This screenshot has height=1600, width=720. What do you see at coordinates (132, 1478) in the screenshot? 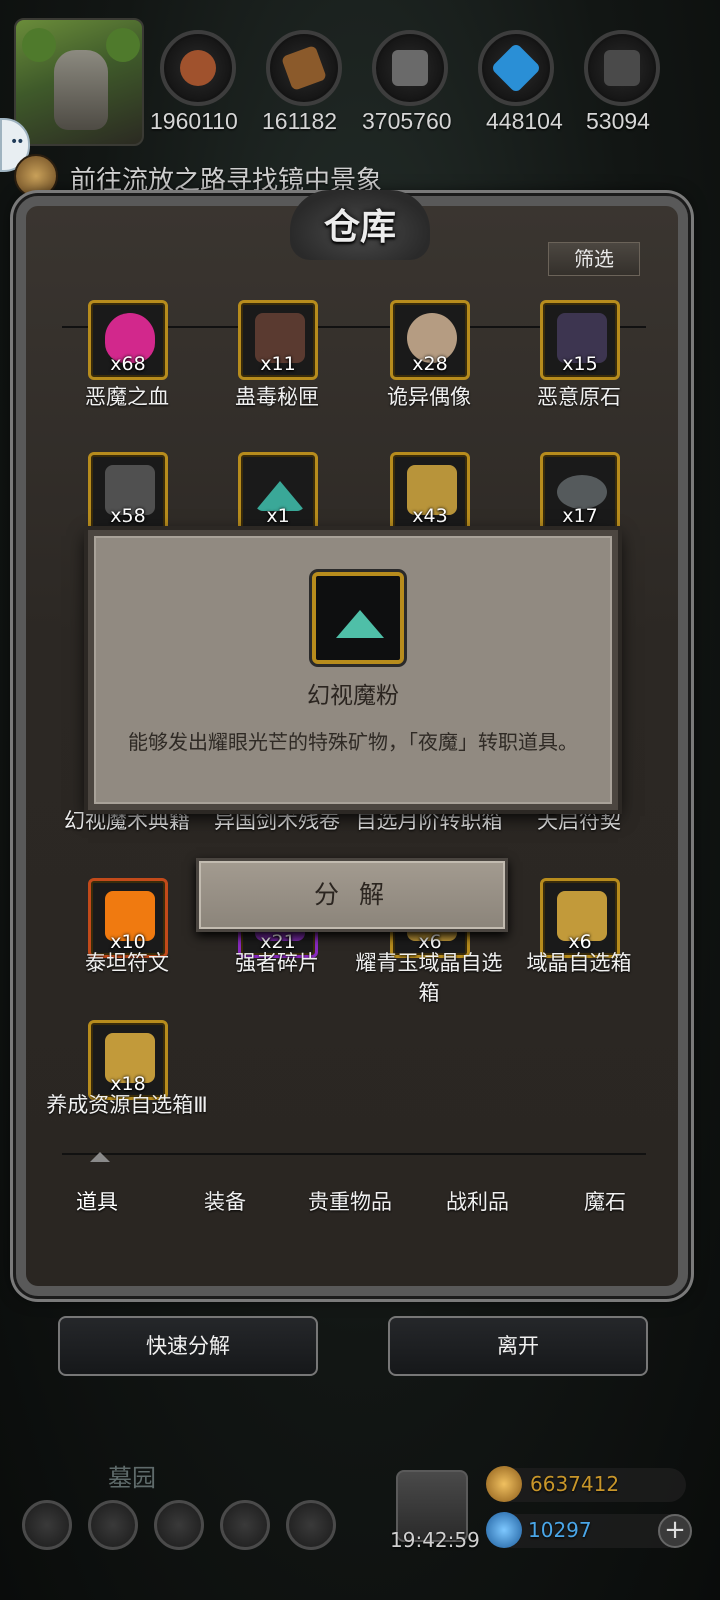
I see `area-name: 墓园` at bounding box center [132, 1478].